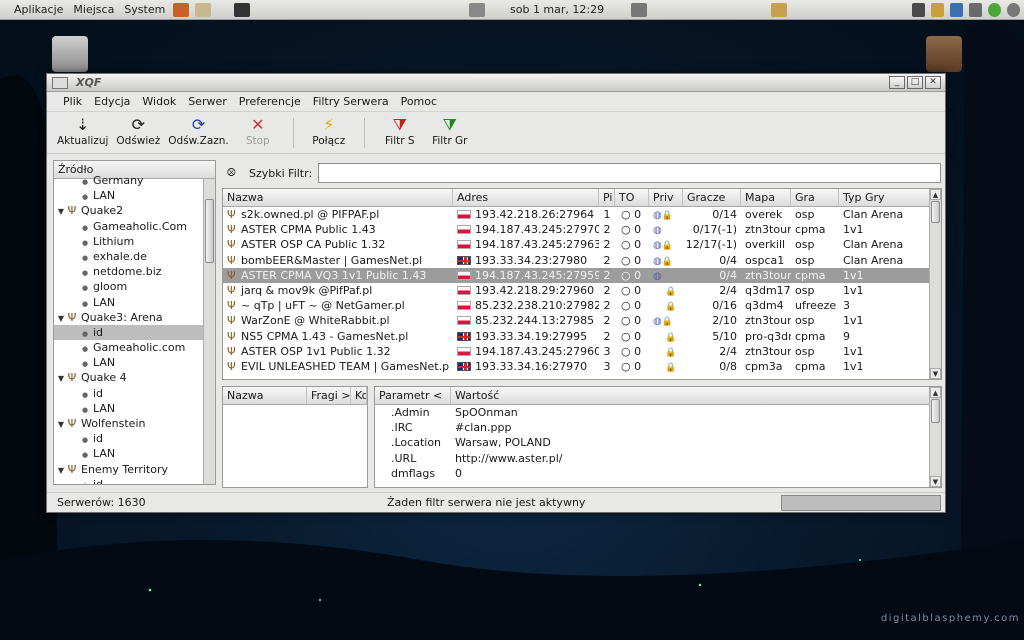  Describe the element at coordinates (235, 173) in the screenshot. I see `clear-filter-icon: ⮾` at that location.